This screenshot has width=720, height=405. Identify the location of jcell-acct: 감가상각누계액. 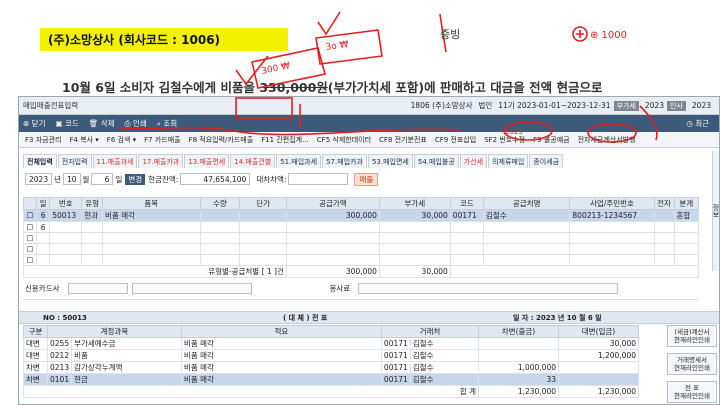
(126, 367).